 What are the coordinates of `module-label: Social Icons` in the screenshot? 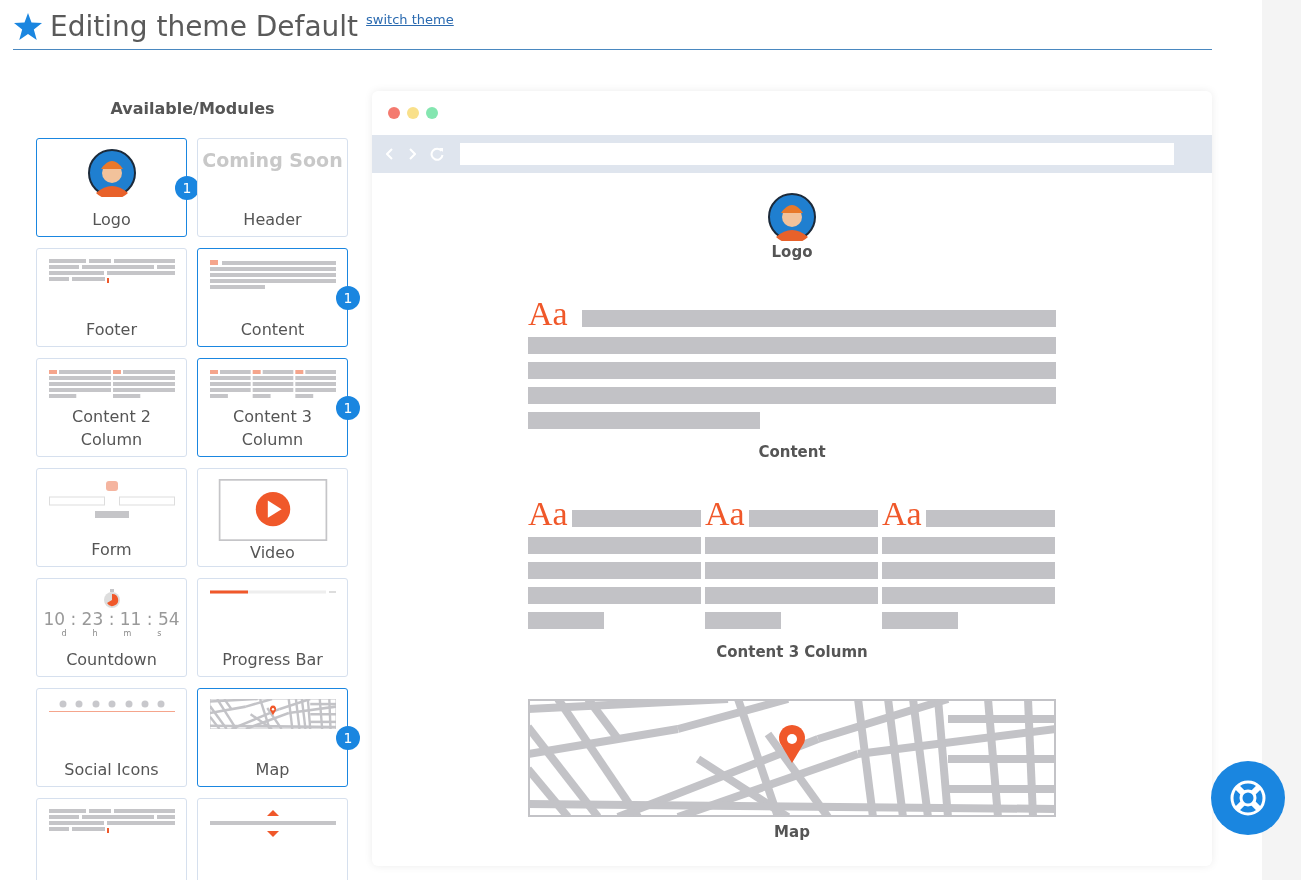 It's located at (111, 770).